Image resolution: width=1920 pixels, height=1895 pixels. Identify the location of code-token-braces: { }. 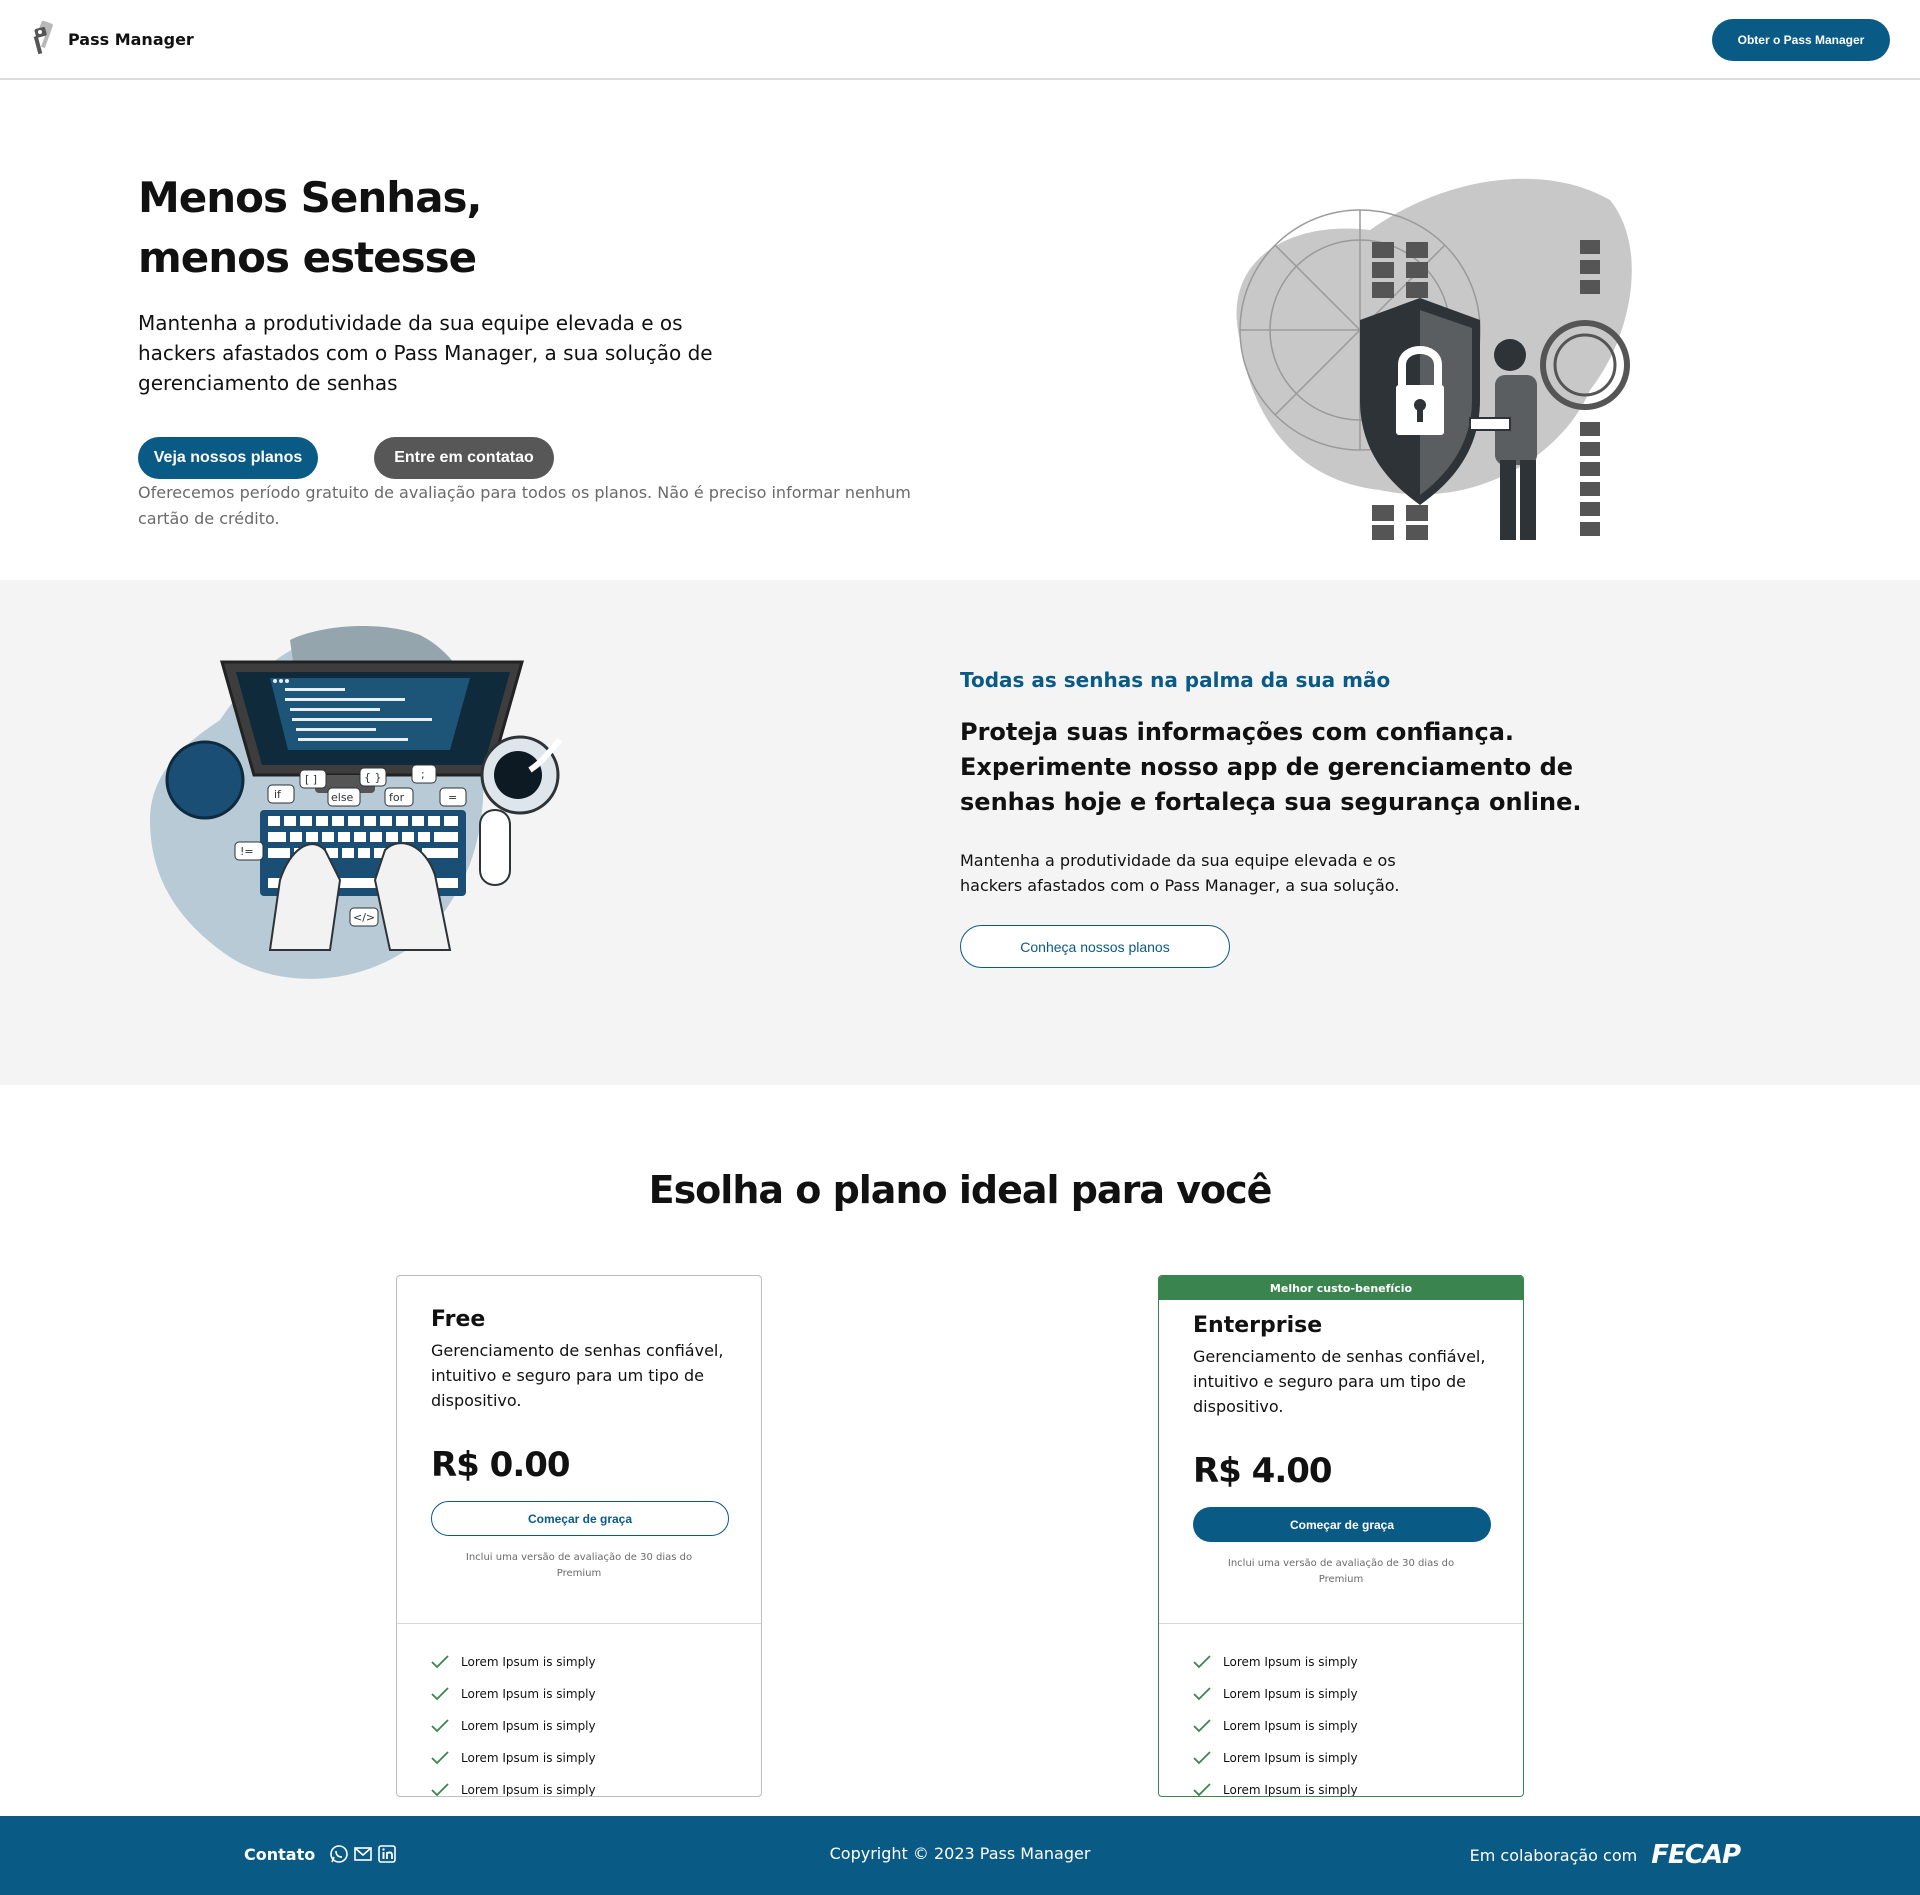
(373, 777).